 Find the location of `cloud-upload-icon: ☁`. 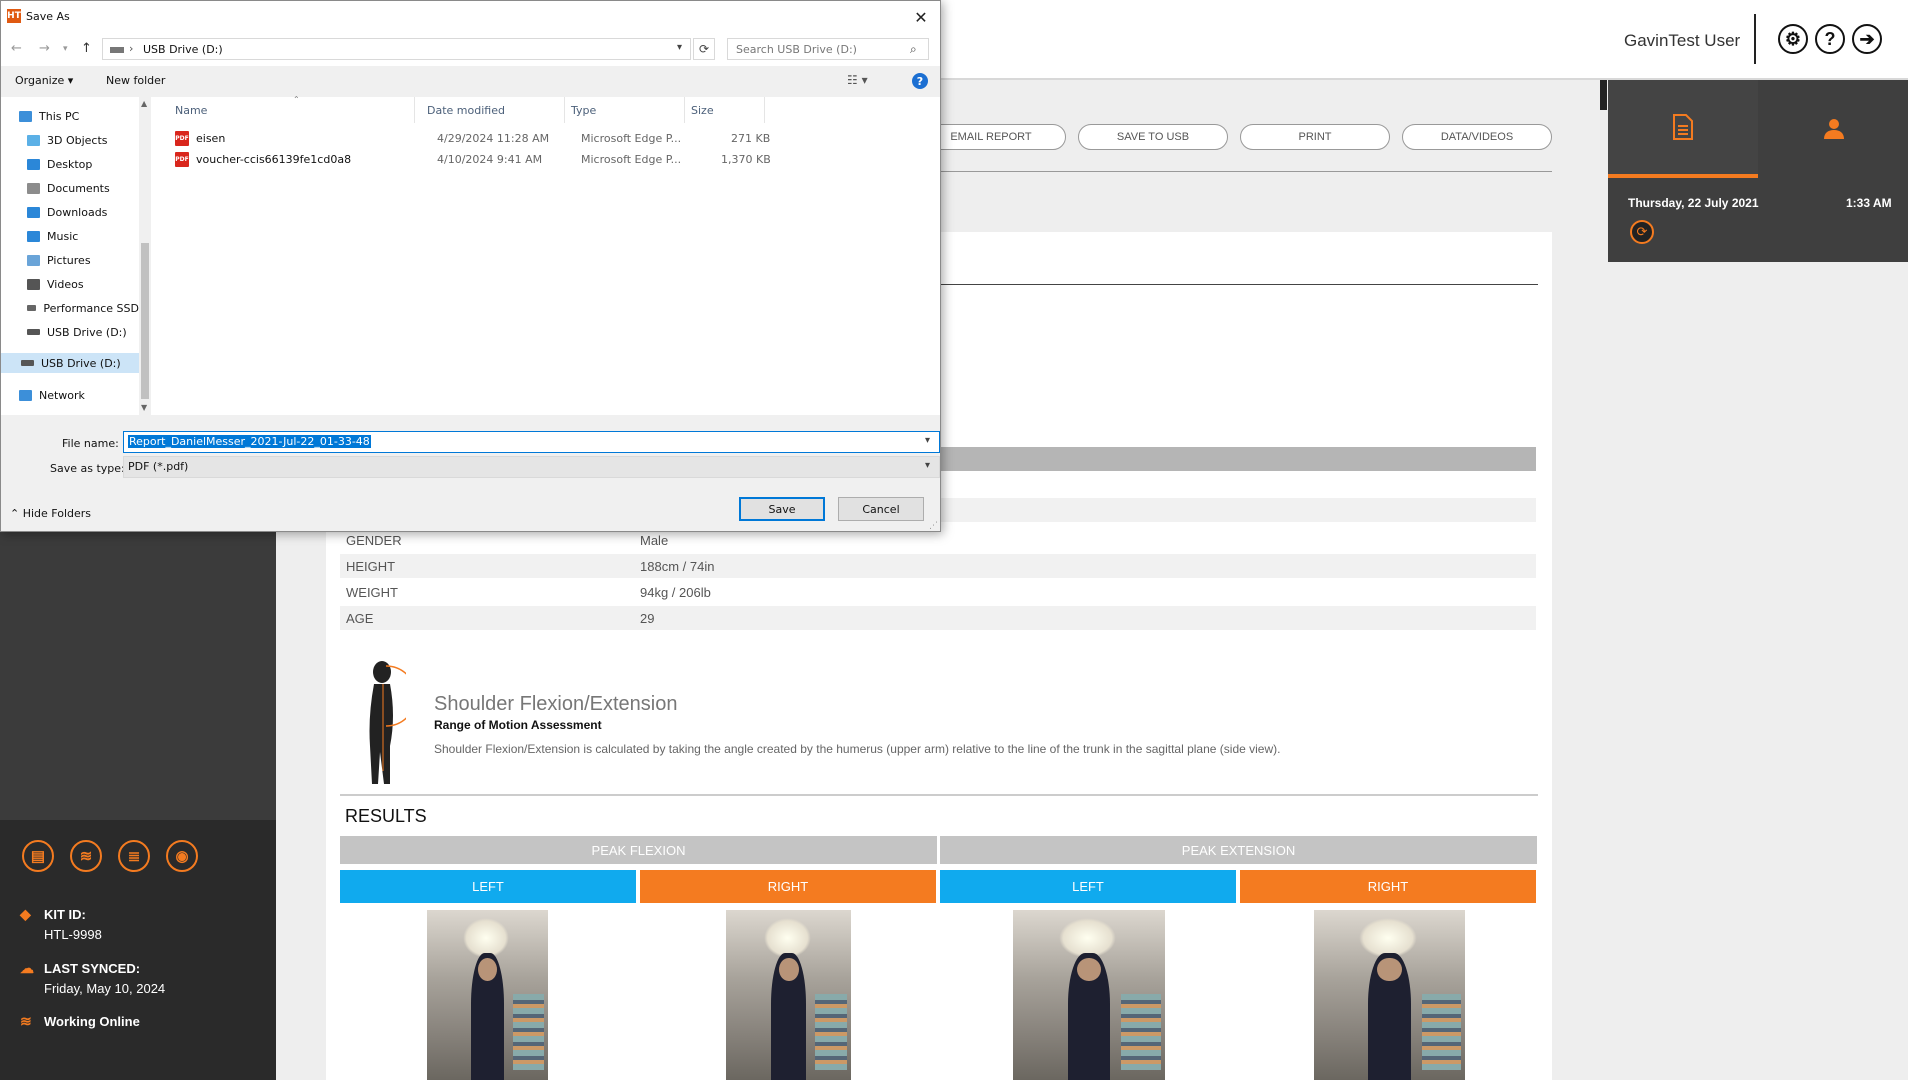

cloud-upload-icon: ☁ is located at coordinates (27, 968).